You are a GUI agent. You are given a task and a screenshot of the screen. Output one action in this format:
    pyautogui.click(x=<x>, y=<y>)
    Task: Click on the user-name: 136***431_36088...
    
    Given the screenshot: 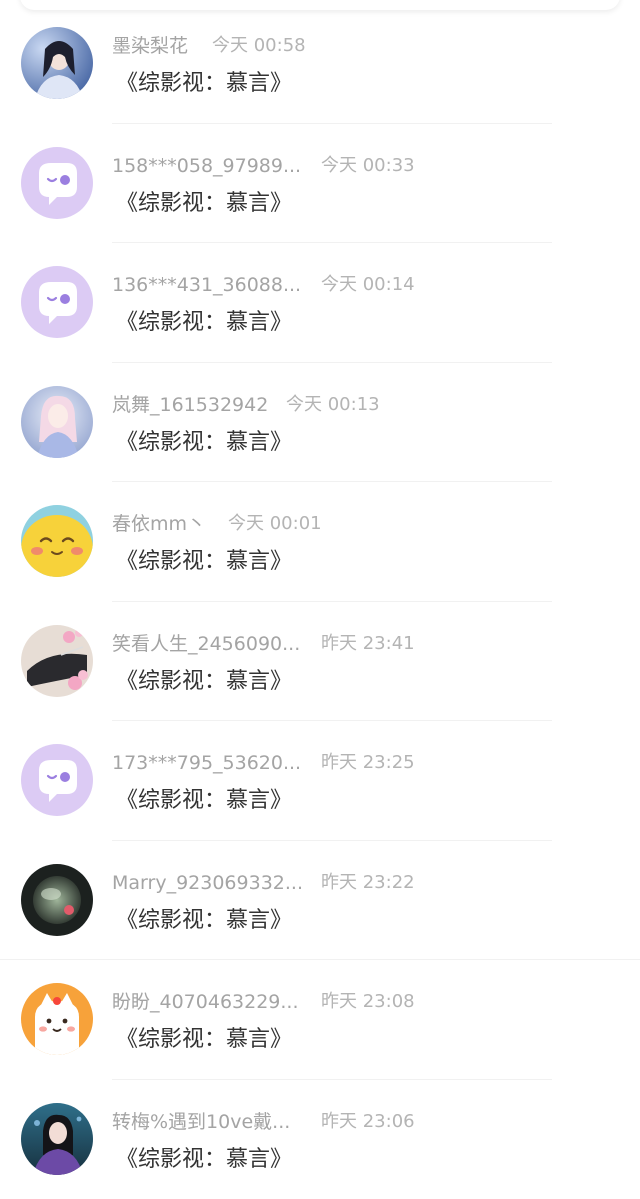 What is the action you would take?
    pyautogui.click(x=206, y=285)
    